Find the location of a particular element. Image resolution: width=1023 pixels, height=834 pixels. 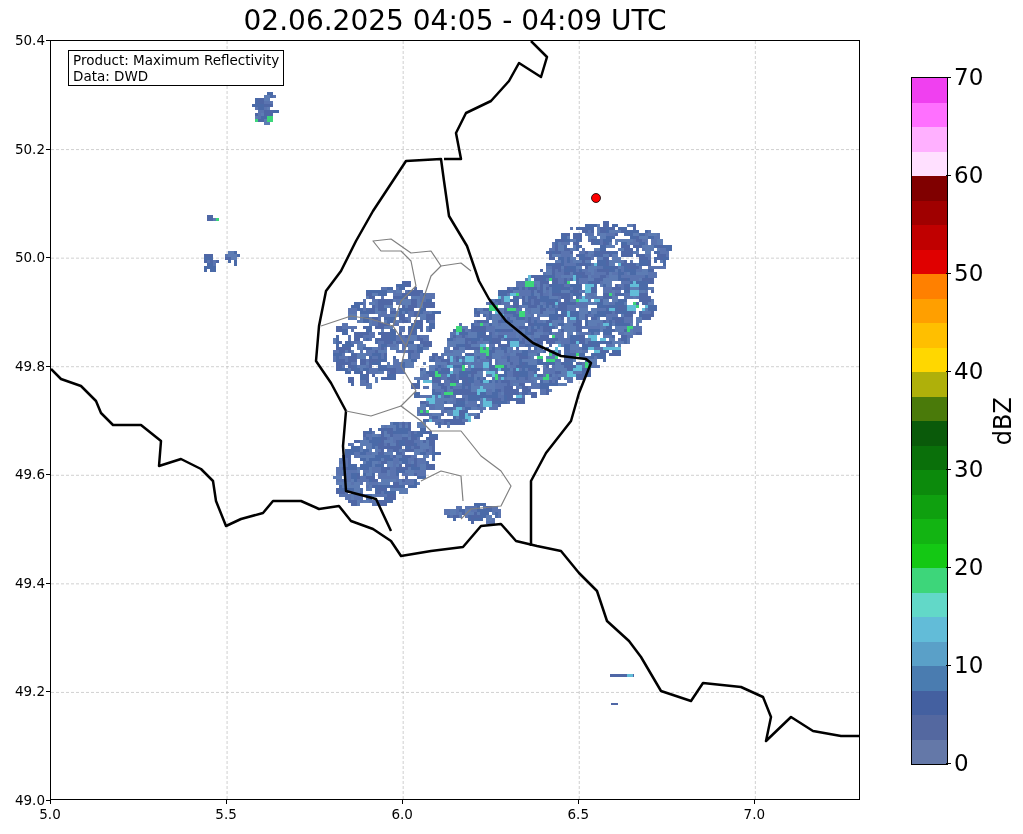

x-axis-label: 7.0 is located at coordinates (754, 814).